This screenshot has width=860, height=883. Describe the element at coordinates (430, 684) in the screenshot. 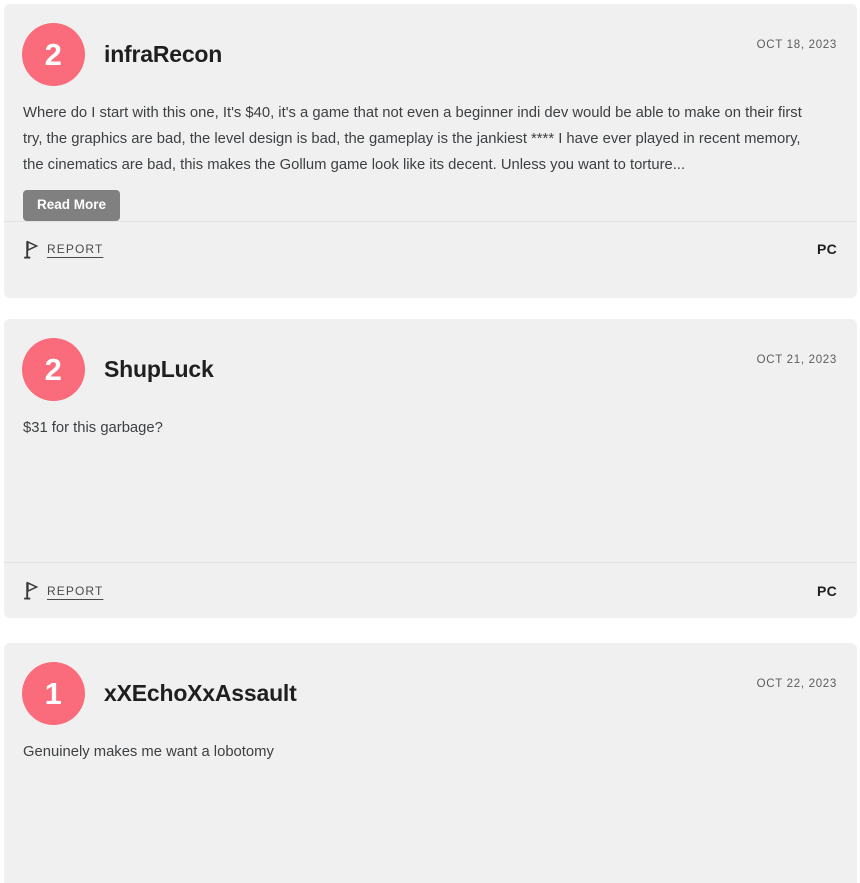

I see `review-header: 1 xXEchoXxAssault OCT 22, 2023` at that location.